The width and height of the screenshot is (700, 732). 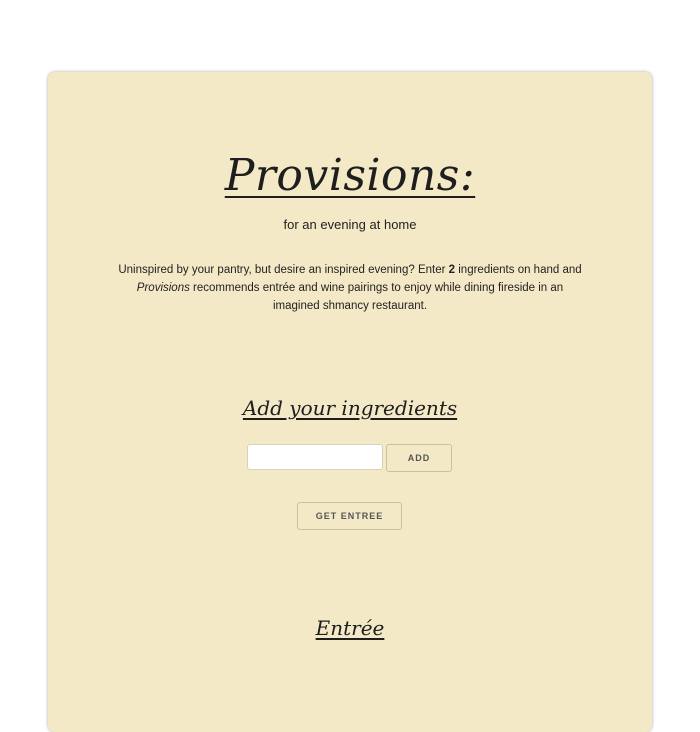 What do you see at coordinates (315, 457) in the screenshot?
I see `ingredient-input` at bounding box center [315, 457].